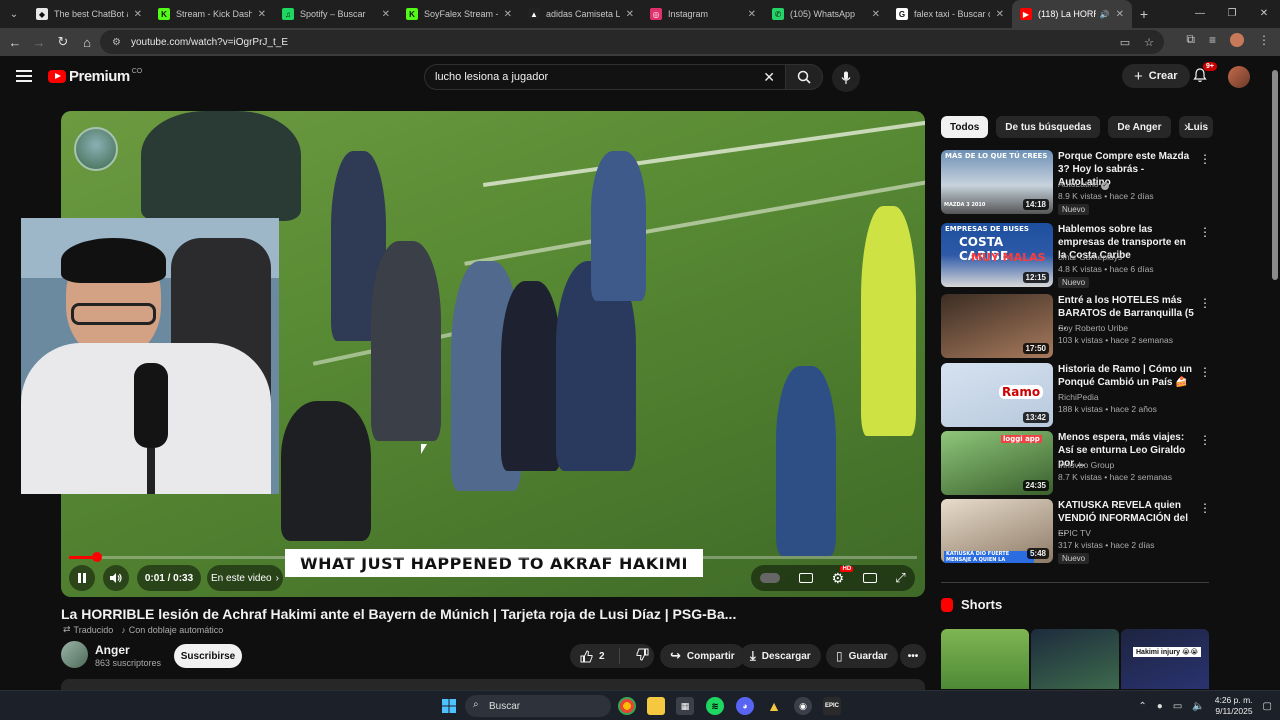 The image size is (1280, 720). What do you see at coordinates (1275, 175) in the screenshot?
I see `scrollbar-thumb` at bounding box center [1275, 175].